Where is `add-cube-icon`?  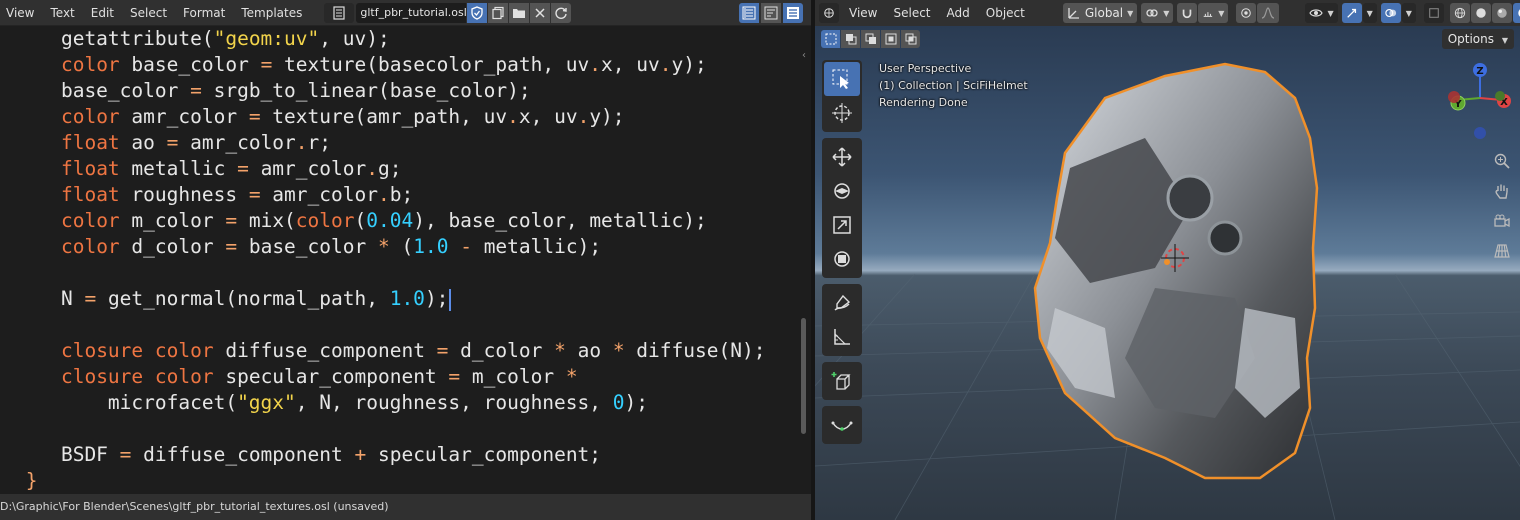 add-cube-icon is located at coordinates (841, 381).